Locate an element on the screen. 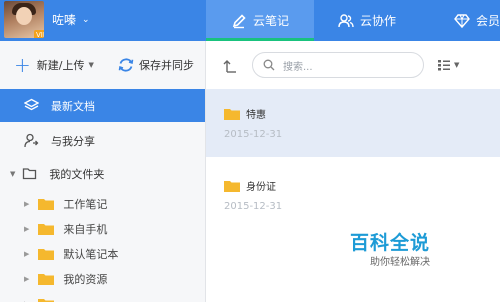 The height and width of the screenshot is (302, 500). folder-label: 来自手机 is located at coordinates (85, 229).